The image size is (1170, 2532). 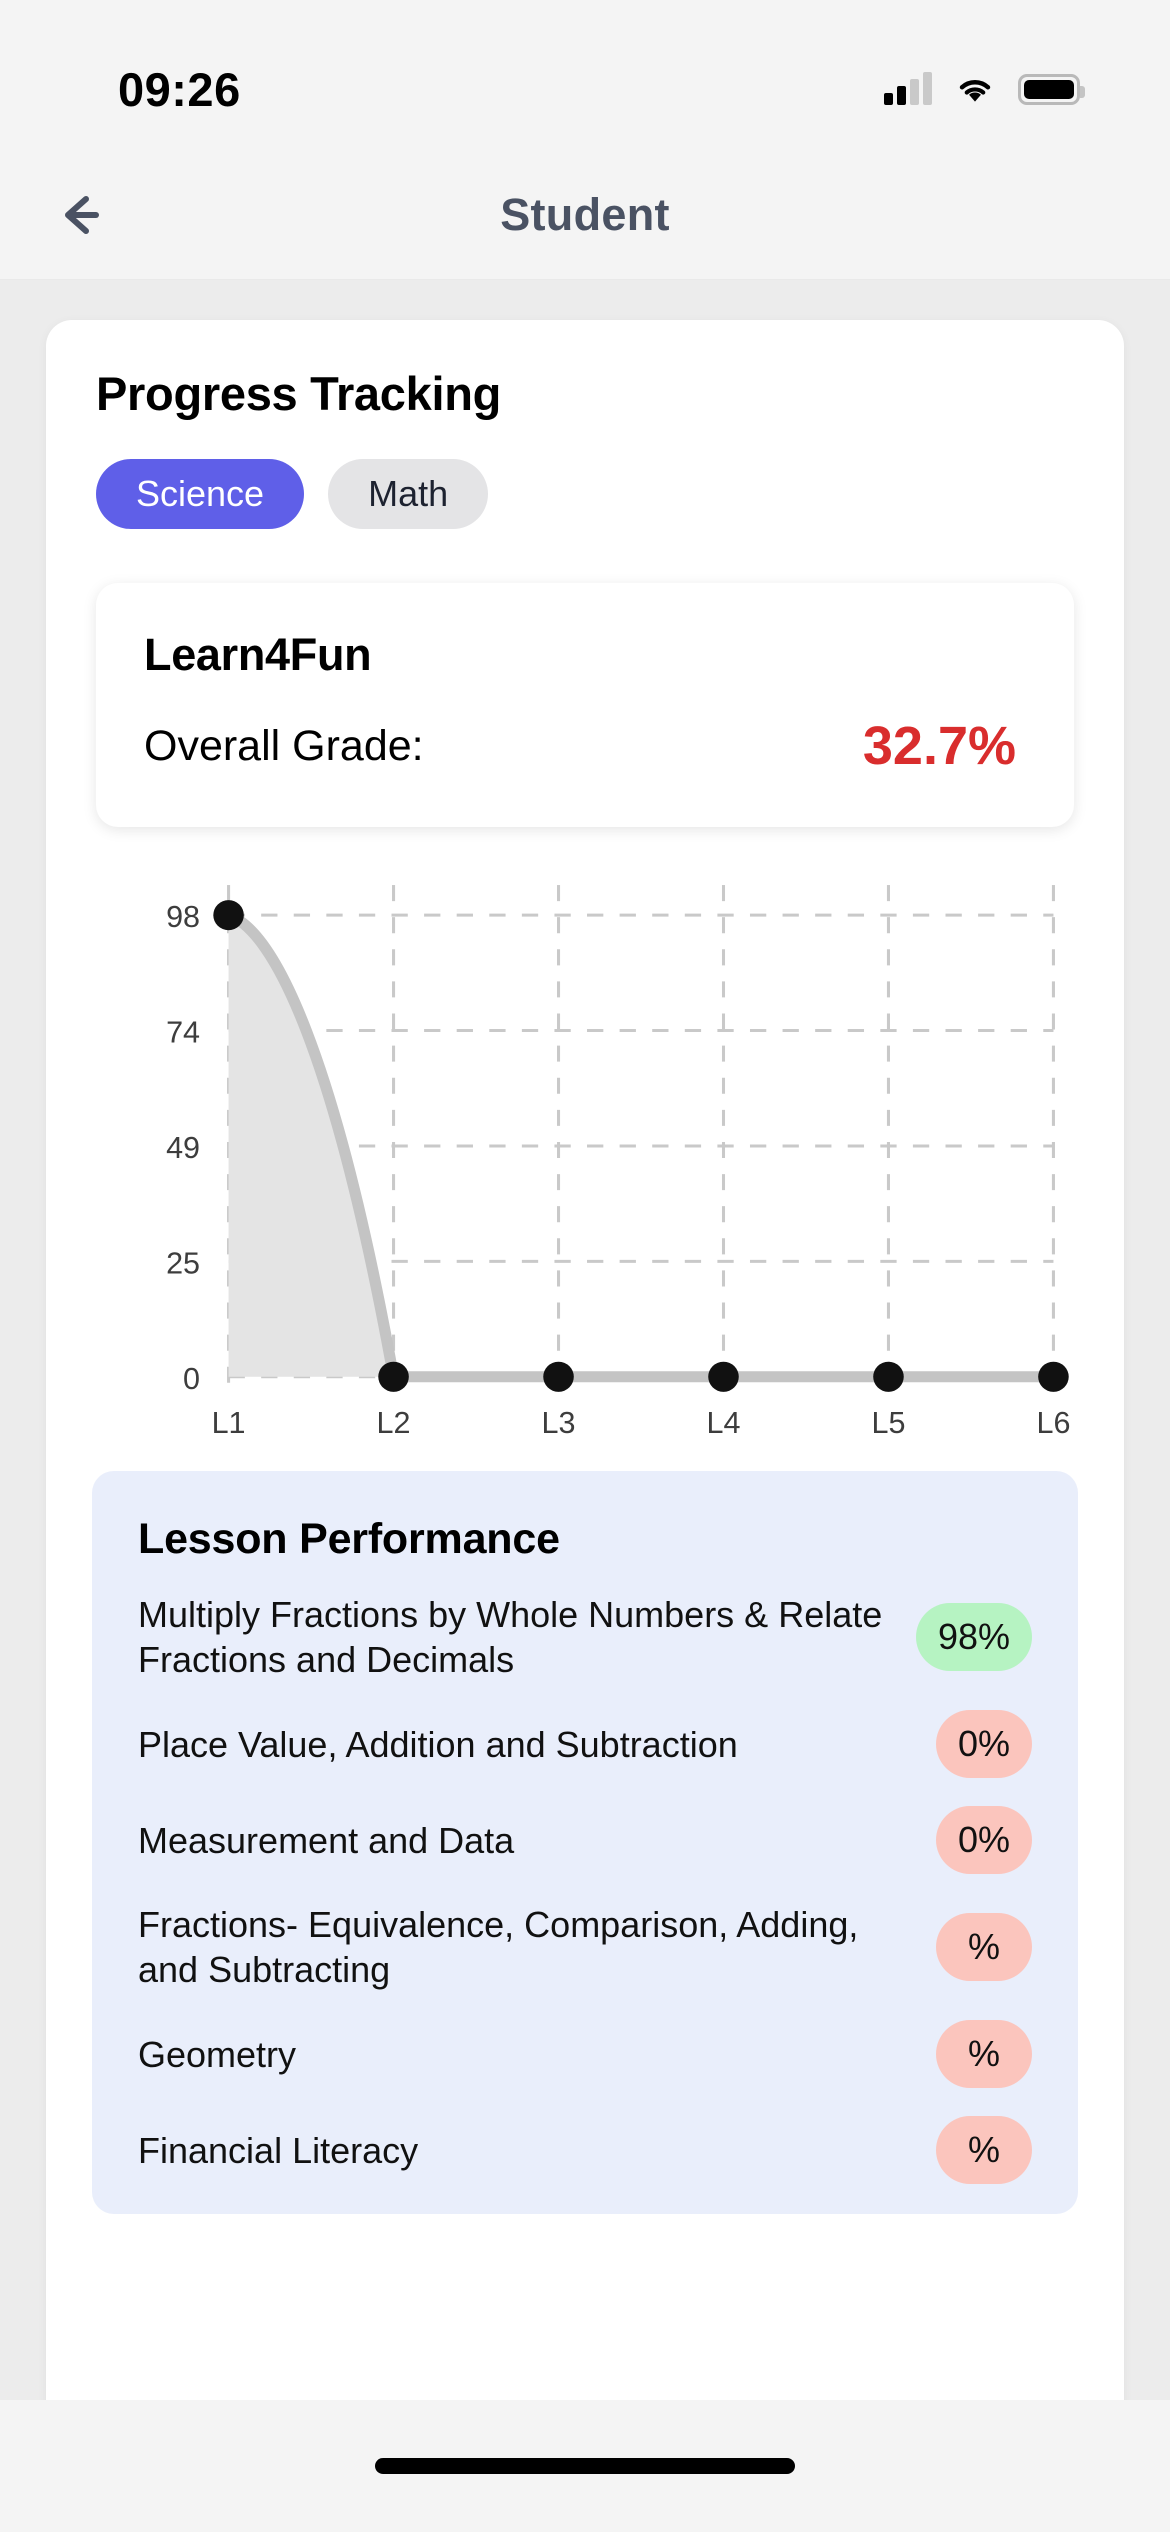 I want to click on overall-grade-card: Learn4Fun Overall Grade: 32.7%, so click(x=585, y=705).